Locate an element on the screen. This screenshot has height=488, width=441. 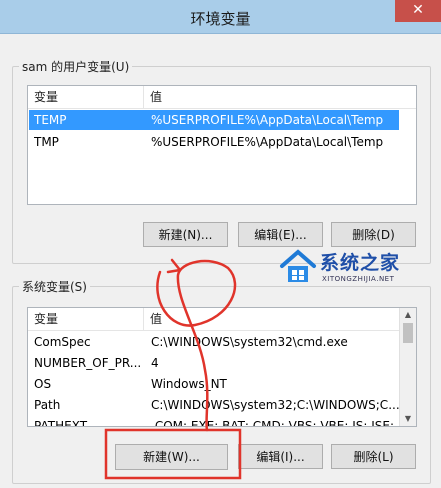
user-variable-row: TMP %USERPROFILE%\AppData\Local\Temp is located at coordinates (214, 142).